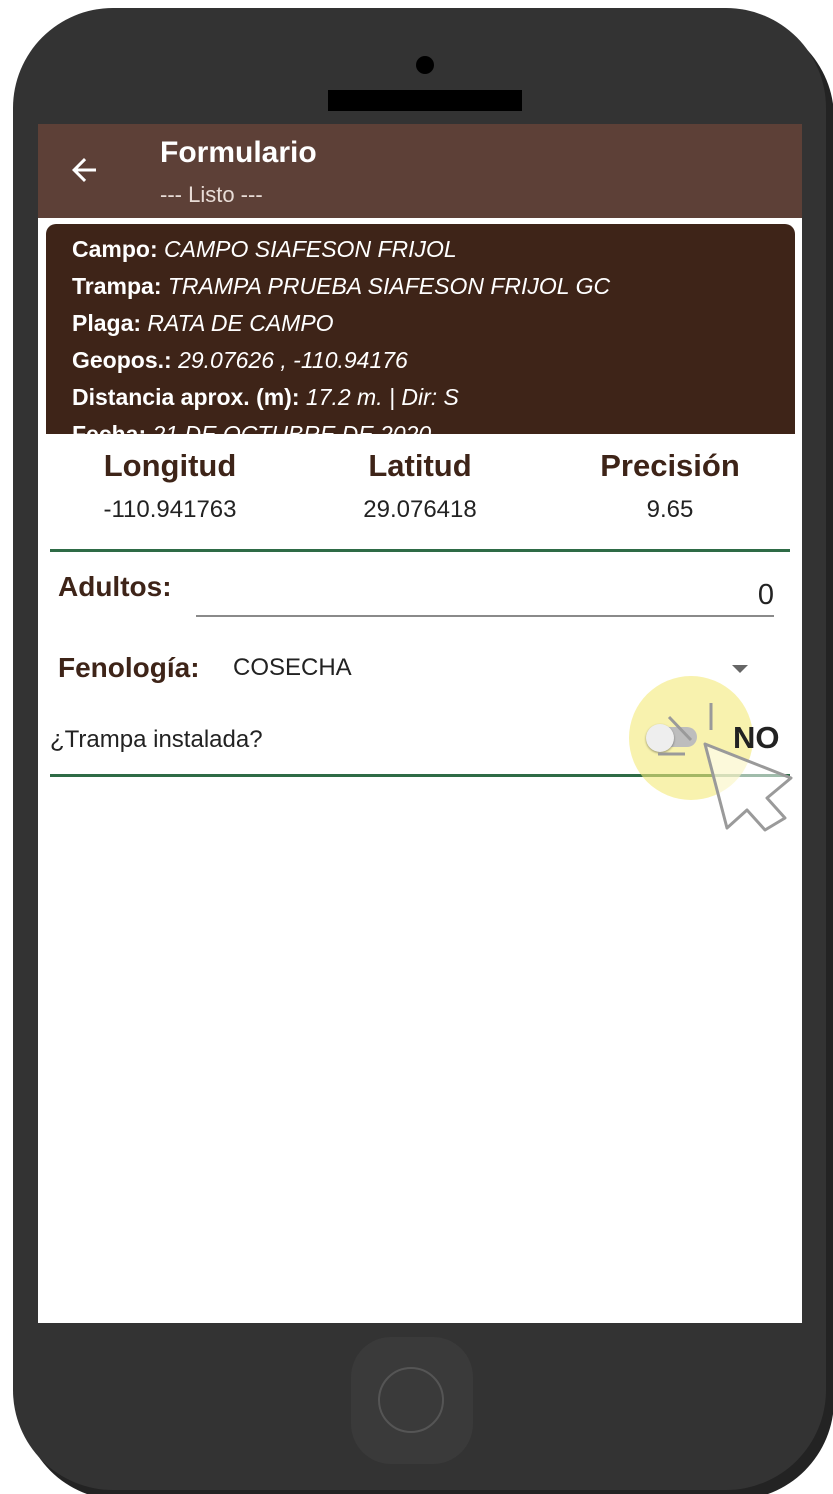  I want to click on trampa-instalada-label: ¿Trampa instalada?, so click(156, 739).